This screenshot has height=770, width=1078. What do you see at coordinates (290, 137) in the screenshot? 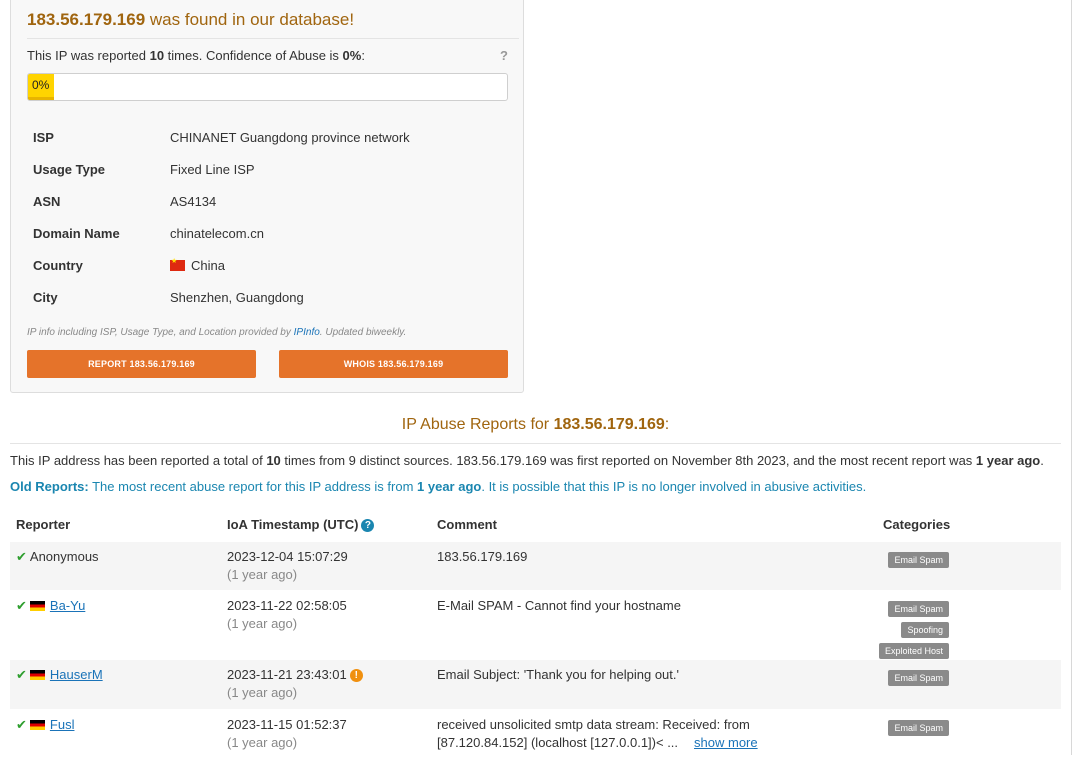
I see `detail-value: CHINANET Guangdong province network` at bounding box center [290, 137].